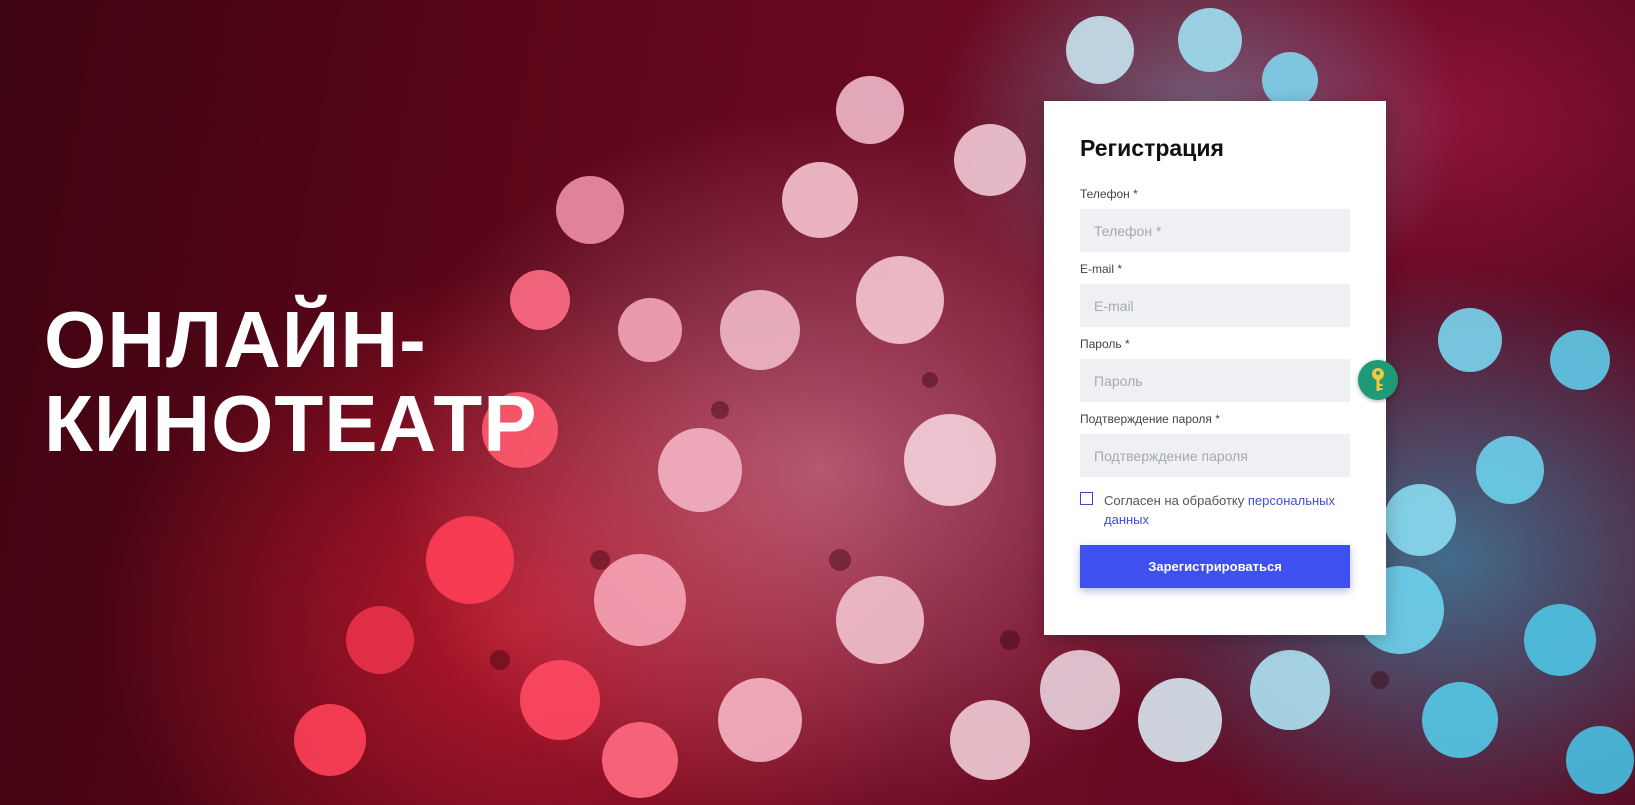  What do you see at coordinates (1109, 194) in the screenshot?
I see `phone-label: Телефон *` at bounding box center [1109, 194].